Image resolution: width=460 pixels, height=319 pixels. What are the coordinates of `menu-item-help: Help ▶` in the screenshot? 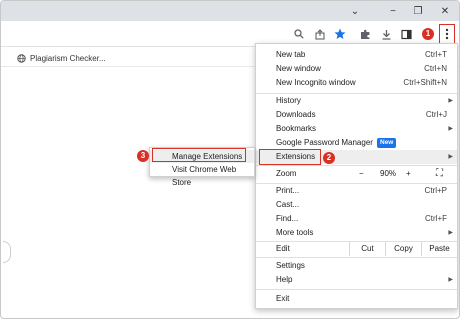 It's located at (356, 280).